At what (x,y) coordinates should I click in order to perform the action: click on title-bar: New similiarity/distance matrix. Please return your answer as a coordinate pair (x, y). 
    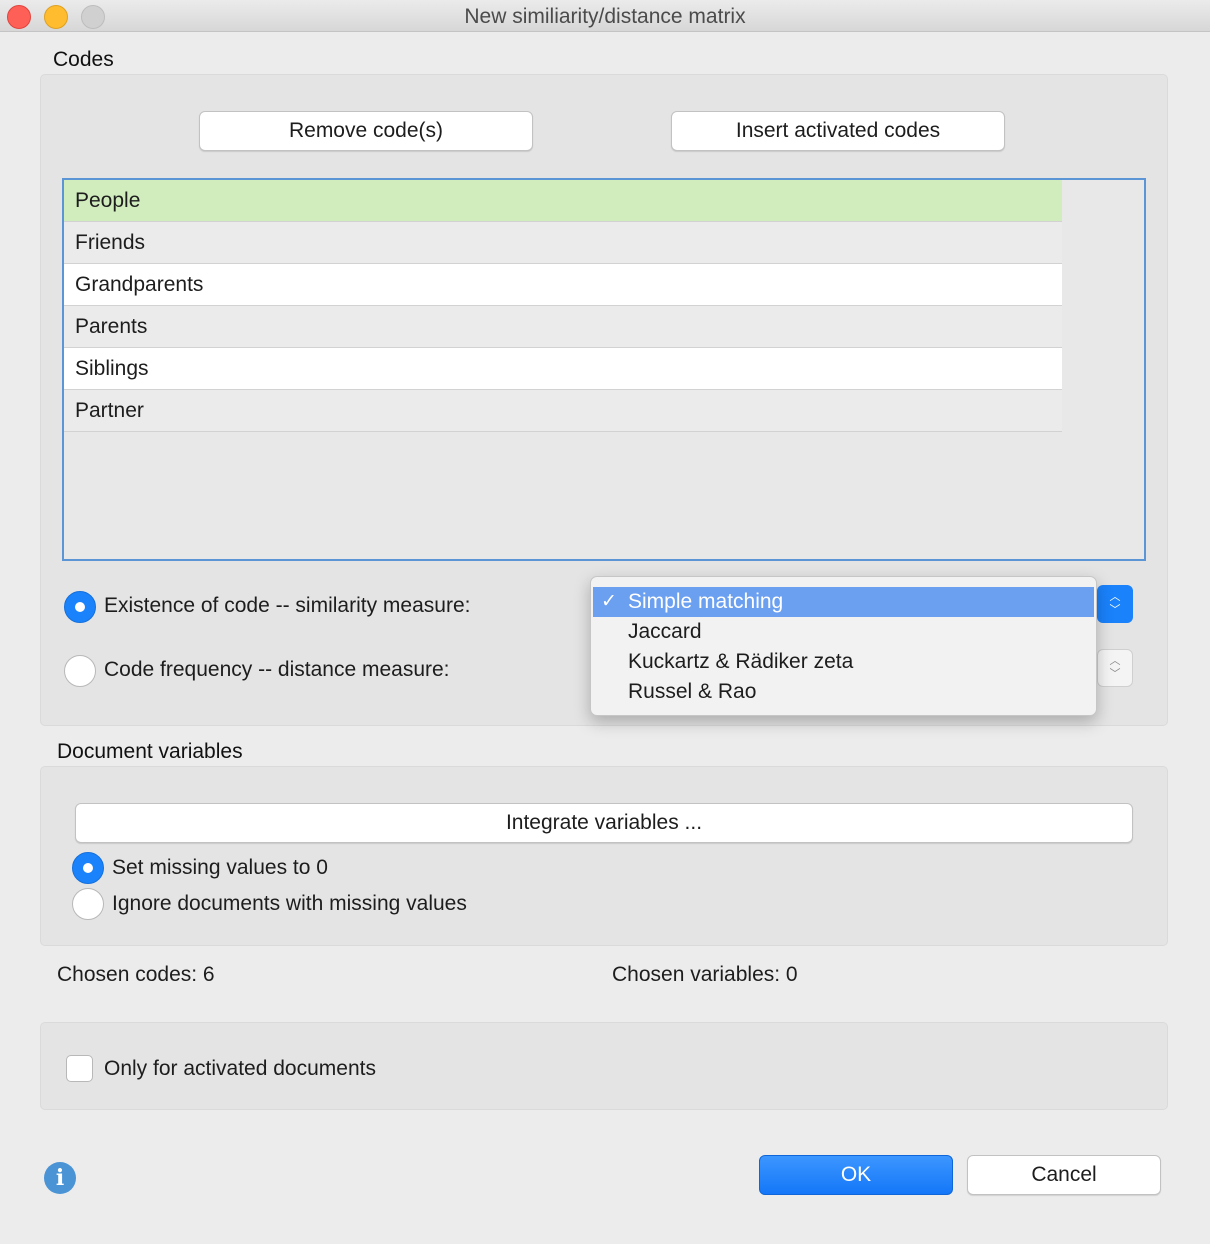
    Looking at the image, I should click on (605, 16).